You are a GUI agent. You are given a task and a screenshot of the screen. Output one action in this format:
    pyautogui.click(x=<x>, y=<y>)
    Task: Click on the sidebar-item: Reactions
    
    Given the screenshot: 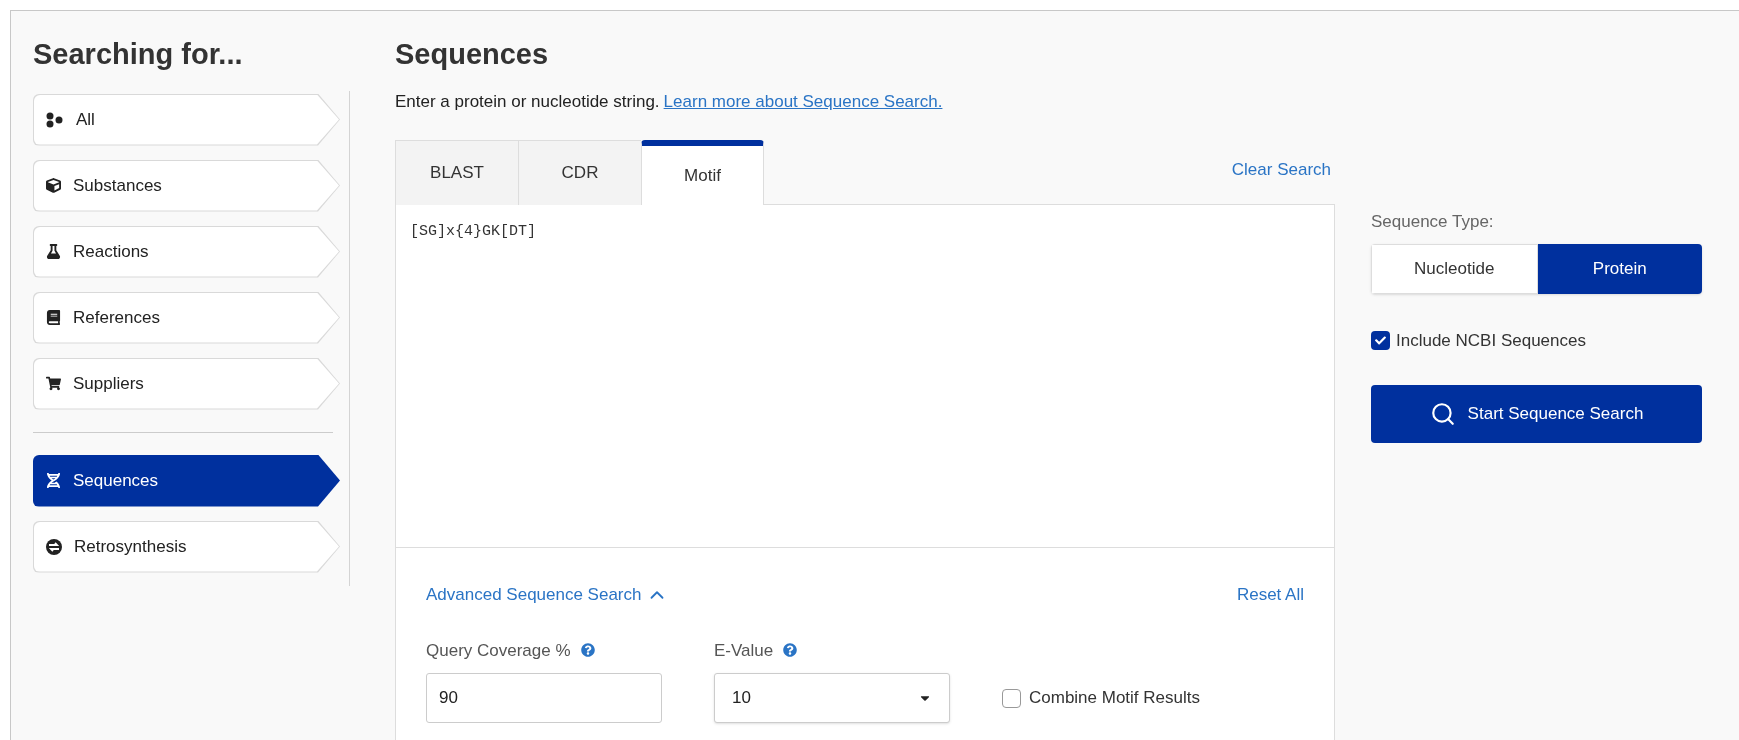 What is the action you would take?
    pyautogui.click(x=186, y=251)
    